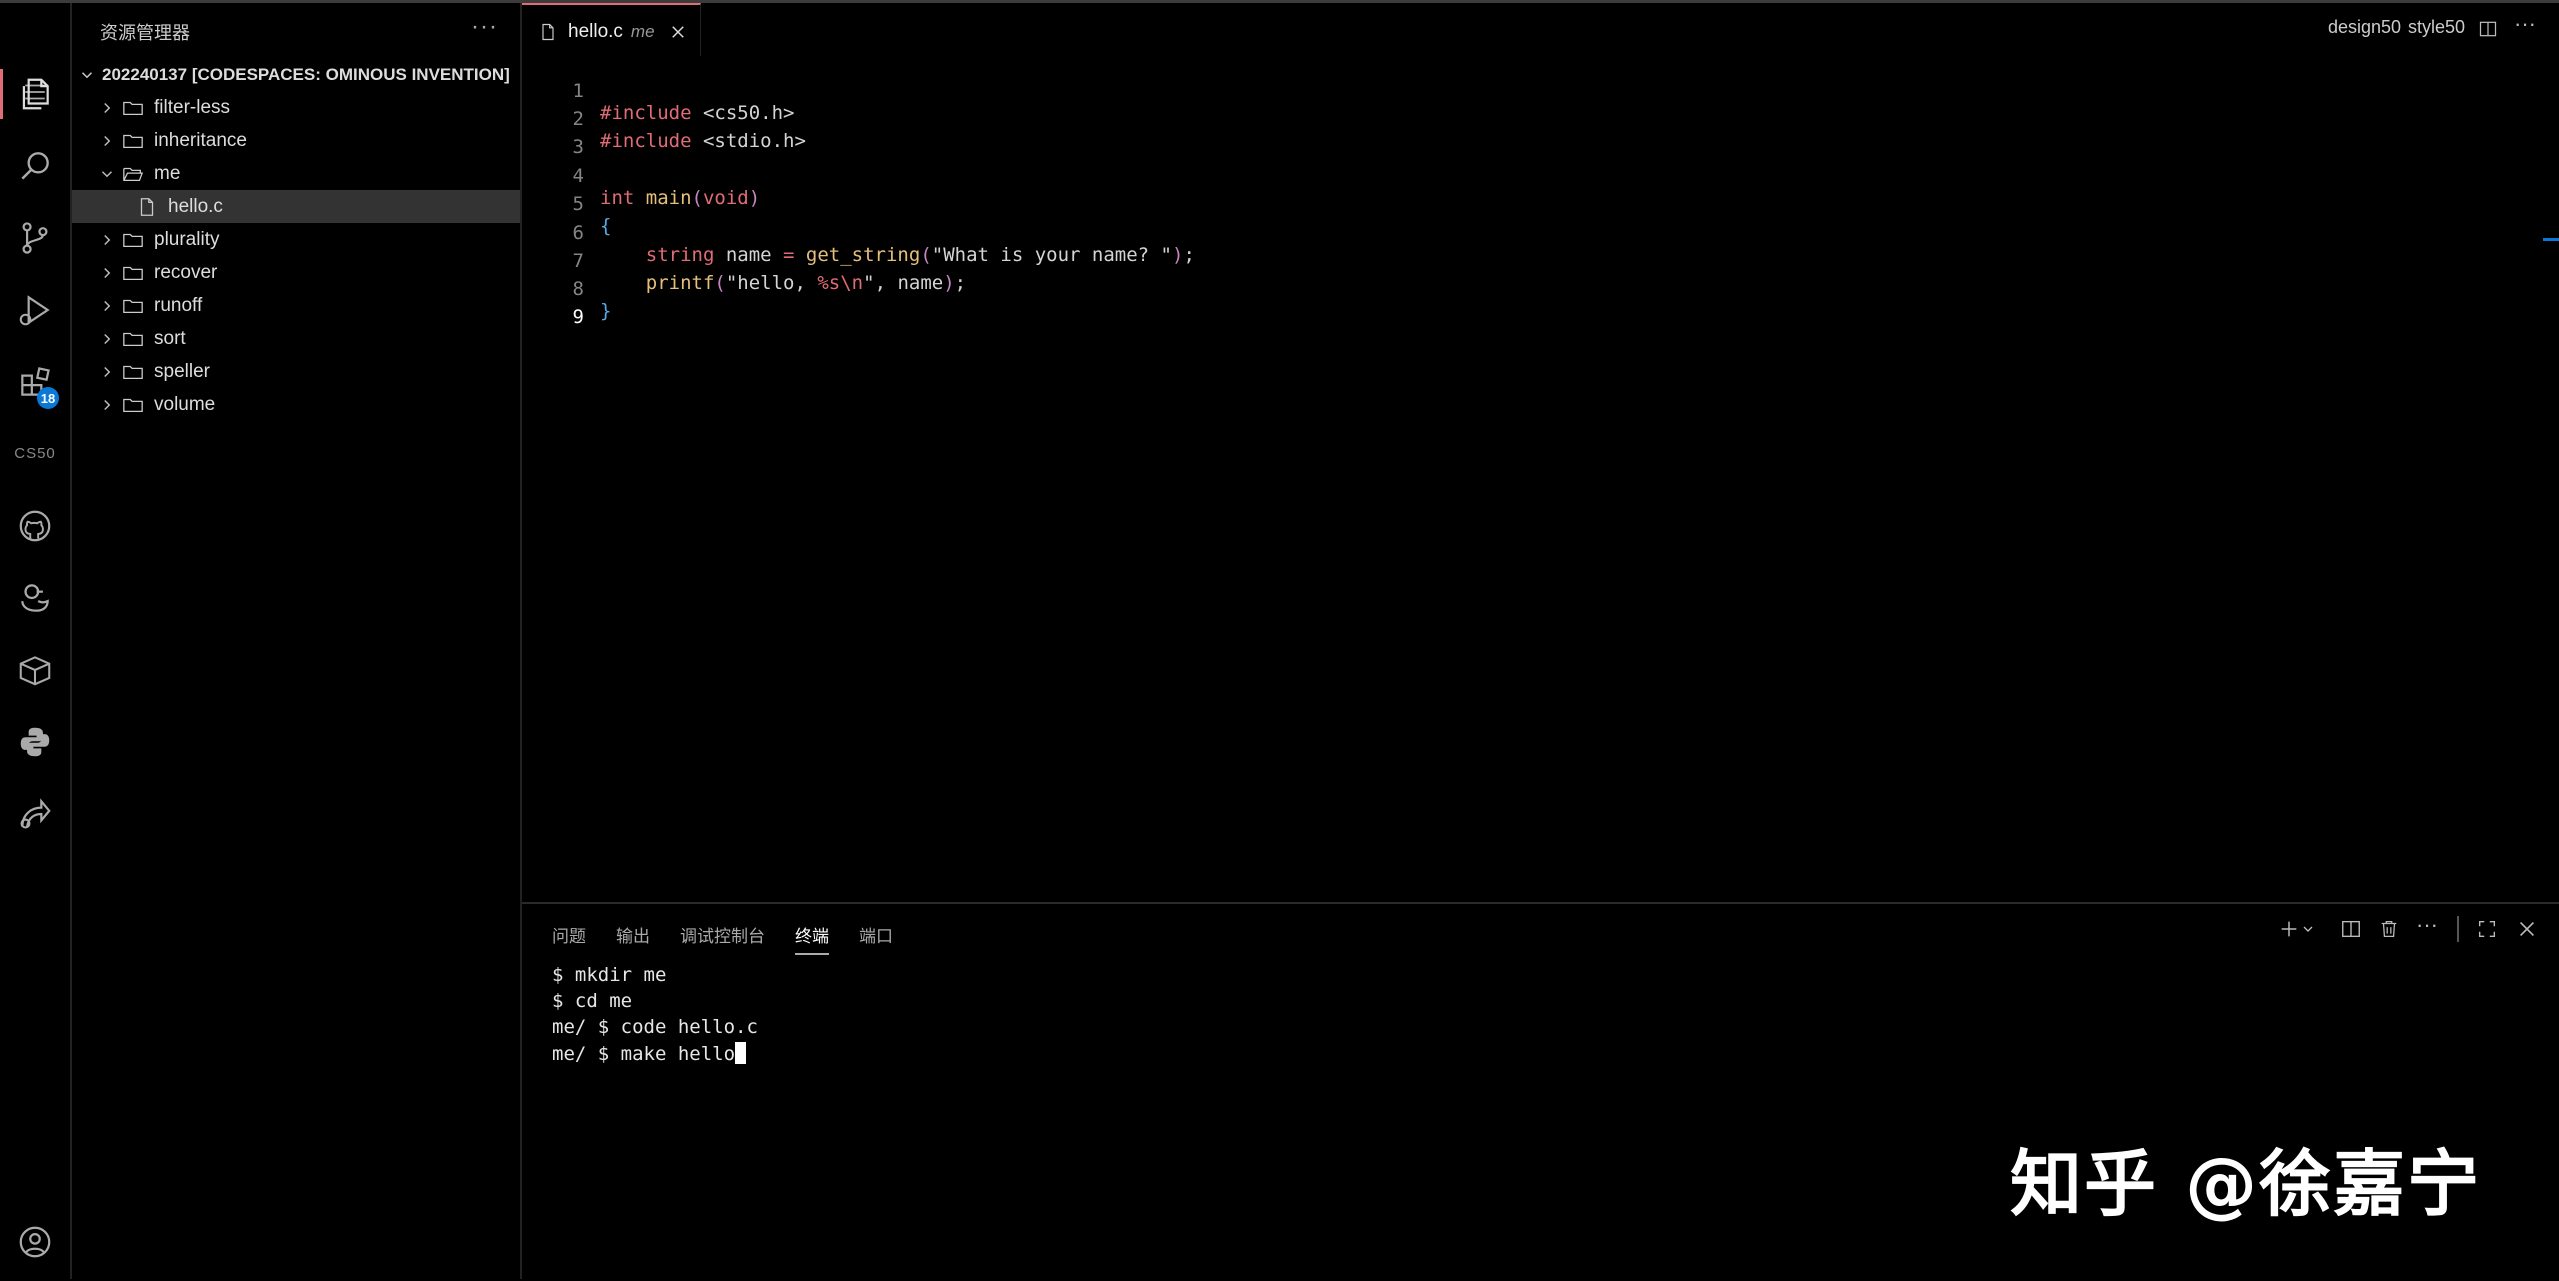 This screenshot has height=1281, width=2559. I want to click on folder-open-icon, so click(133, 174).